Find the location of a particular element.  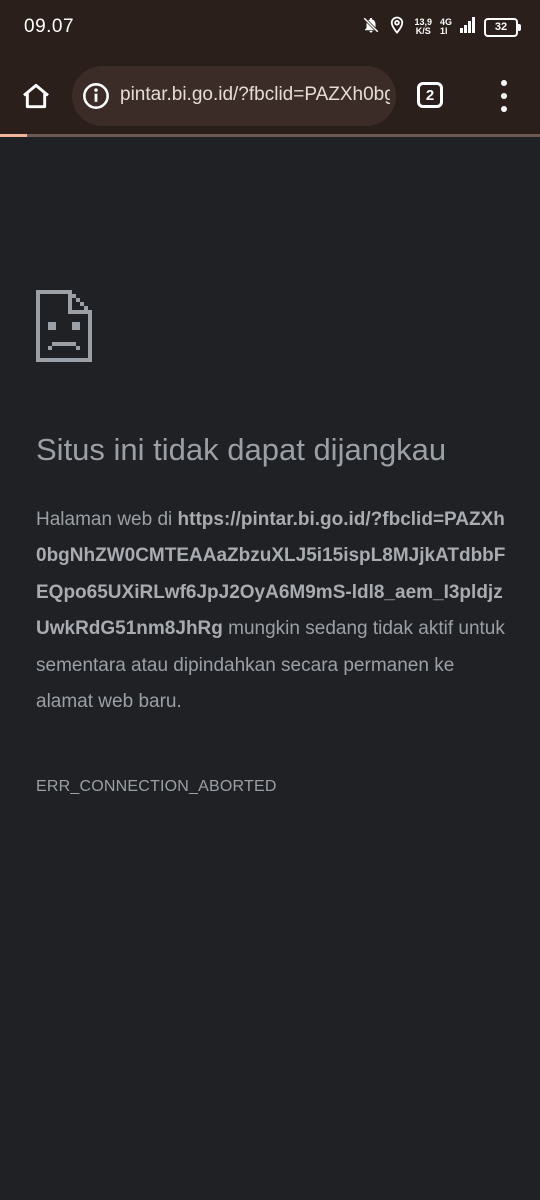

error-title: Situs ini tidak dapat dijangkau is located at coordinates (241, 449).